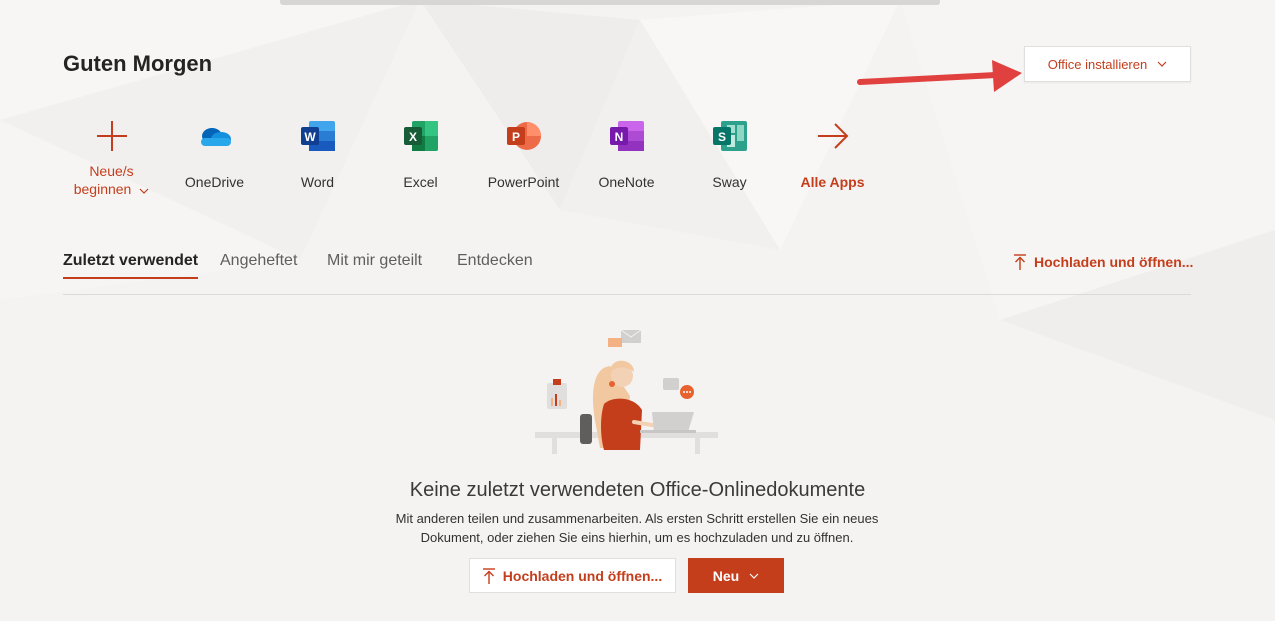 This screenshot has height=621, width=1275. Describe the element at coordinates (215, 136) in the screenshot. I see `onedrive-icon` at that location.